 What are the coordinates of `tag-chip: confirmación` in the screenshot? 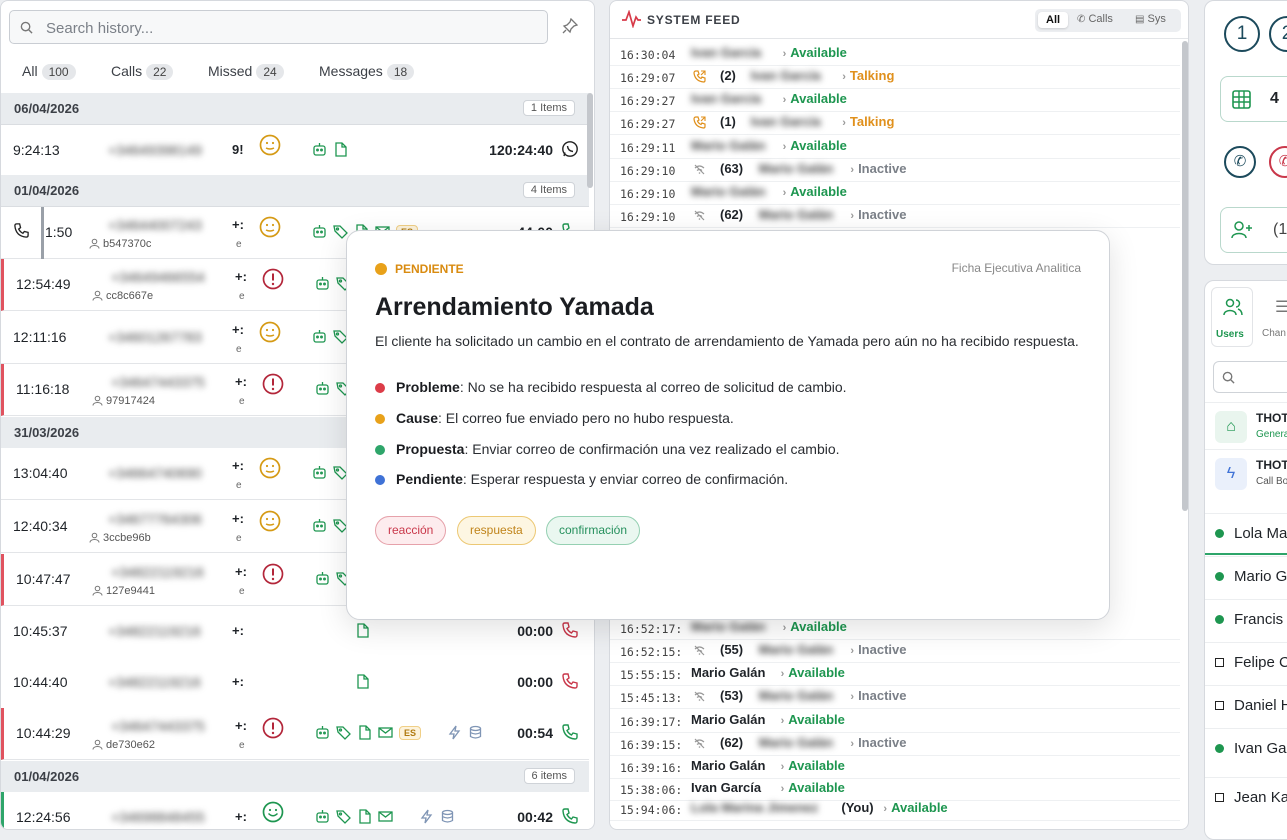 It's located at (593, 530).